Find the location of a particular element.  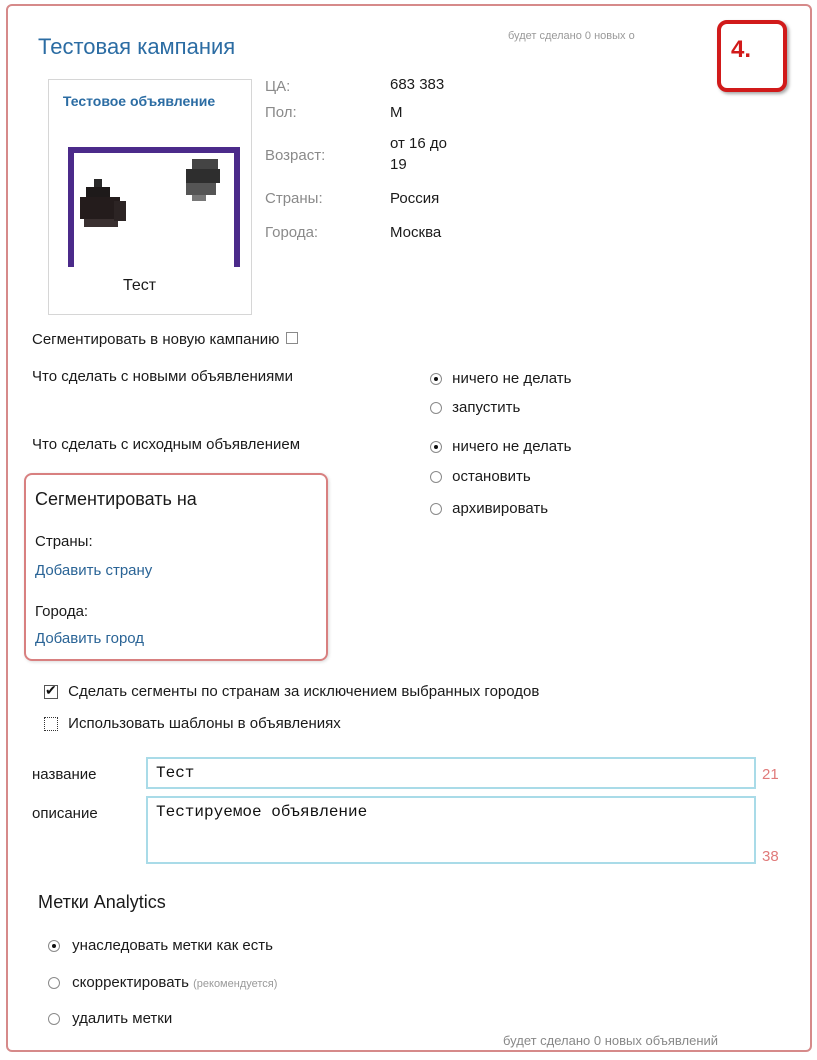

countries-label: Страны: is located at coordinates (294, 198).